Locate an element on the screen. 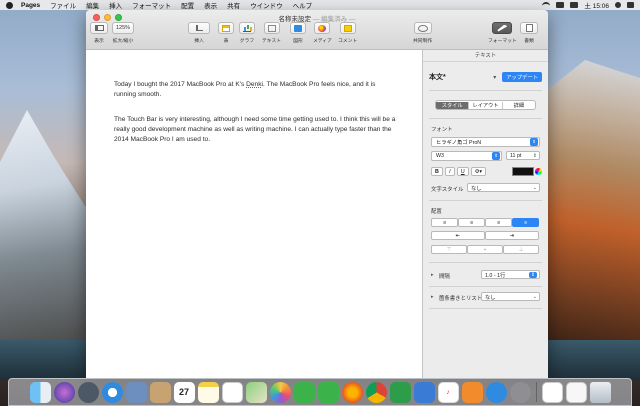 This screenshot has width=640, height=406. underline-button: U is located at coordinates (462, 171).